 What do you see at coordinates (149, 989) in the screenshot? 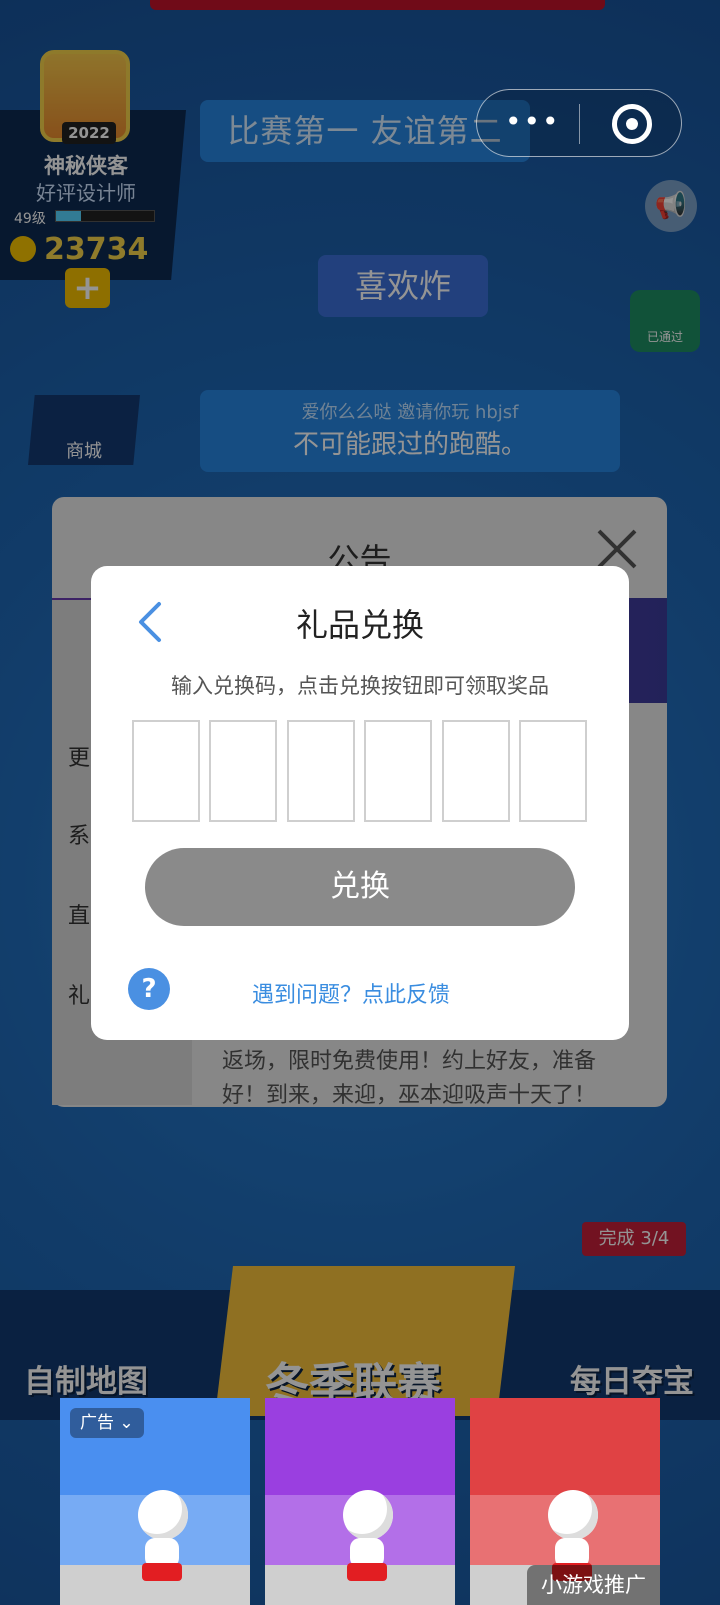
I see `help-icon: ?` at bounding box center [149, 989].